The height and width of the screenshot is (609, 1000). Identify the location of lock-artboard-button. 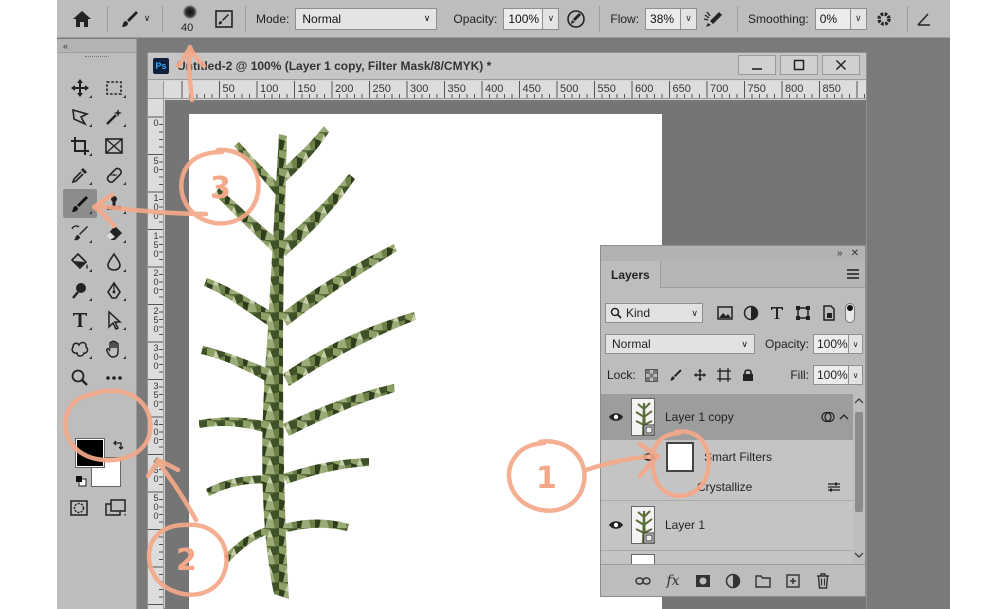
(724, 375).